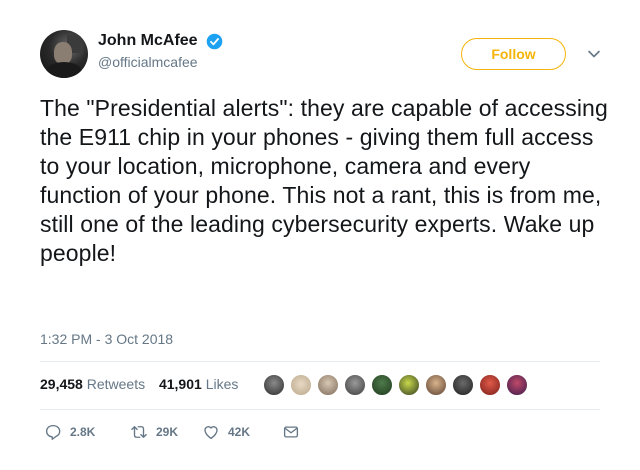 Image resolution: width=640 pixels, height=470 pixels. What do you see at coordinates (239, 432) in the screenshot?
I see `like-count: 42K` at bounding box center [239, 432].